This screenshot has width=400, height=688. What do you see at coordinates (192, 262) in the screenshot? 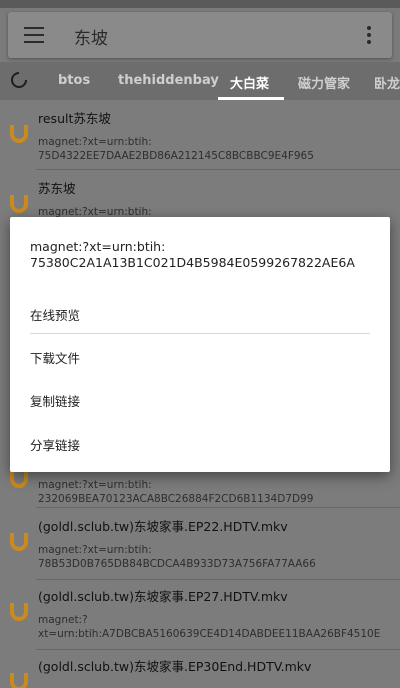
I see `dialog-magnet-hash: 75380C2A1A13B1C021D4B5984E0599267822AE6A` at bounding box center [192, 262].